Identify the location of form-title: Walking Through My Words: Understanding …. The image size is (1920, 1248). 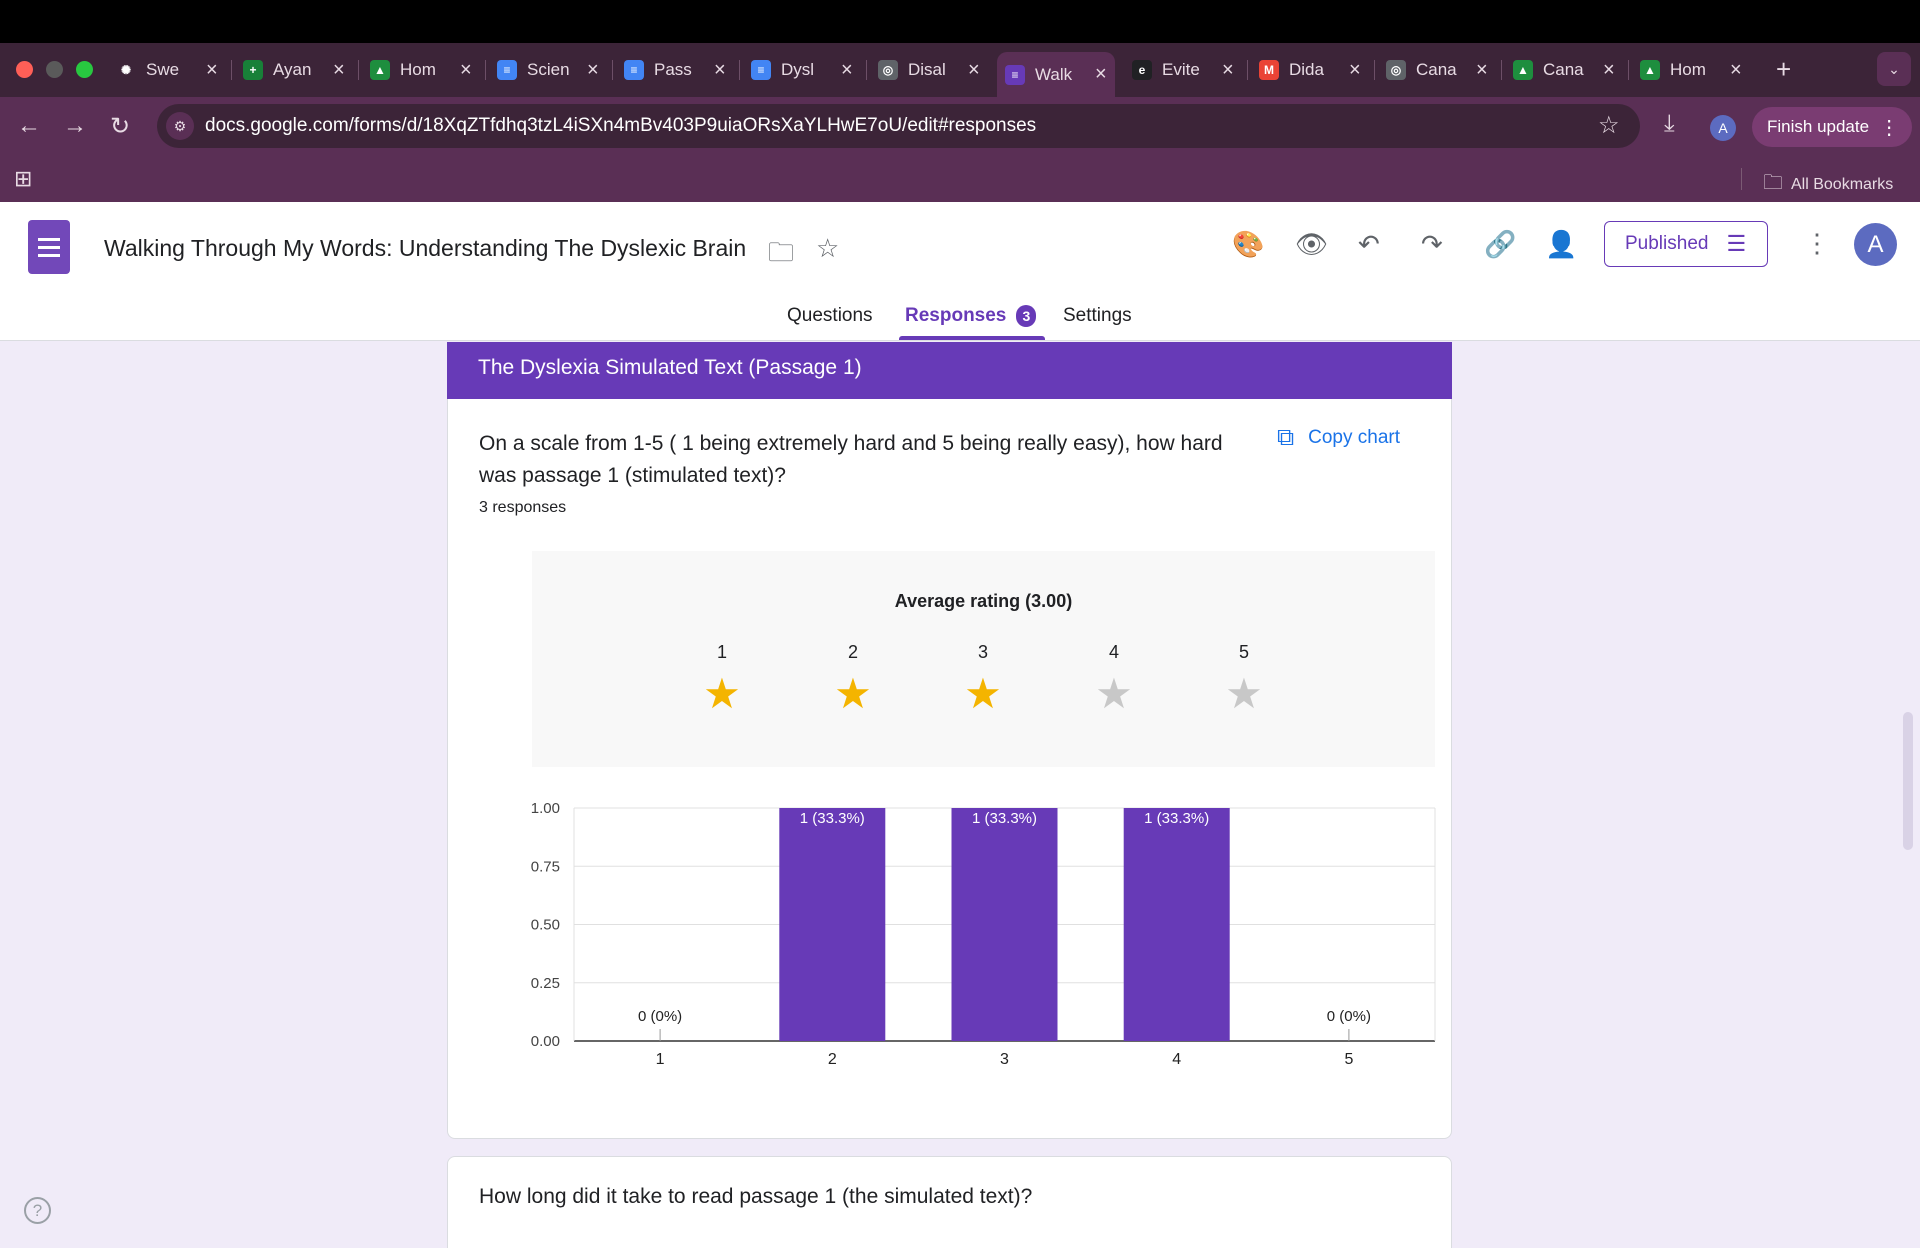
(425, 248).